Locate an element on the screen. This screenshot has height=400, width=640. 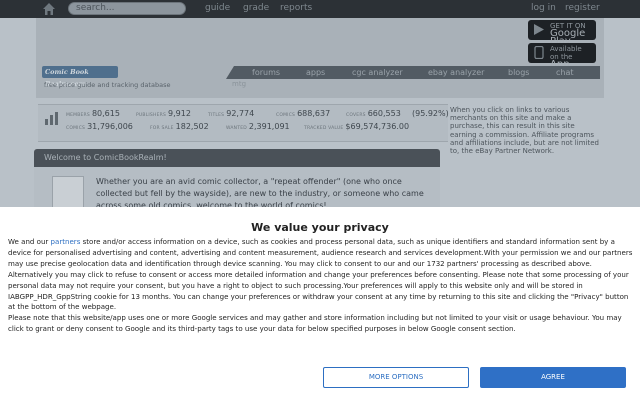
partners-link: partners is located at coordinates (66, 241).